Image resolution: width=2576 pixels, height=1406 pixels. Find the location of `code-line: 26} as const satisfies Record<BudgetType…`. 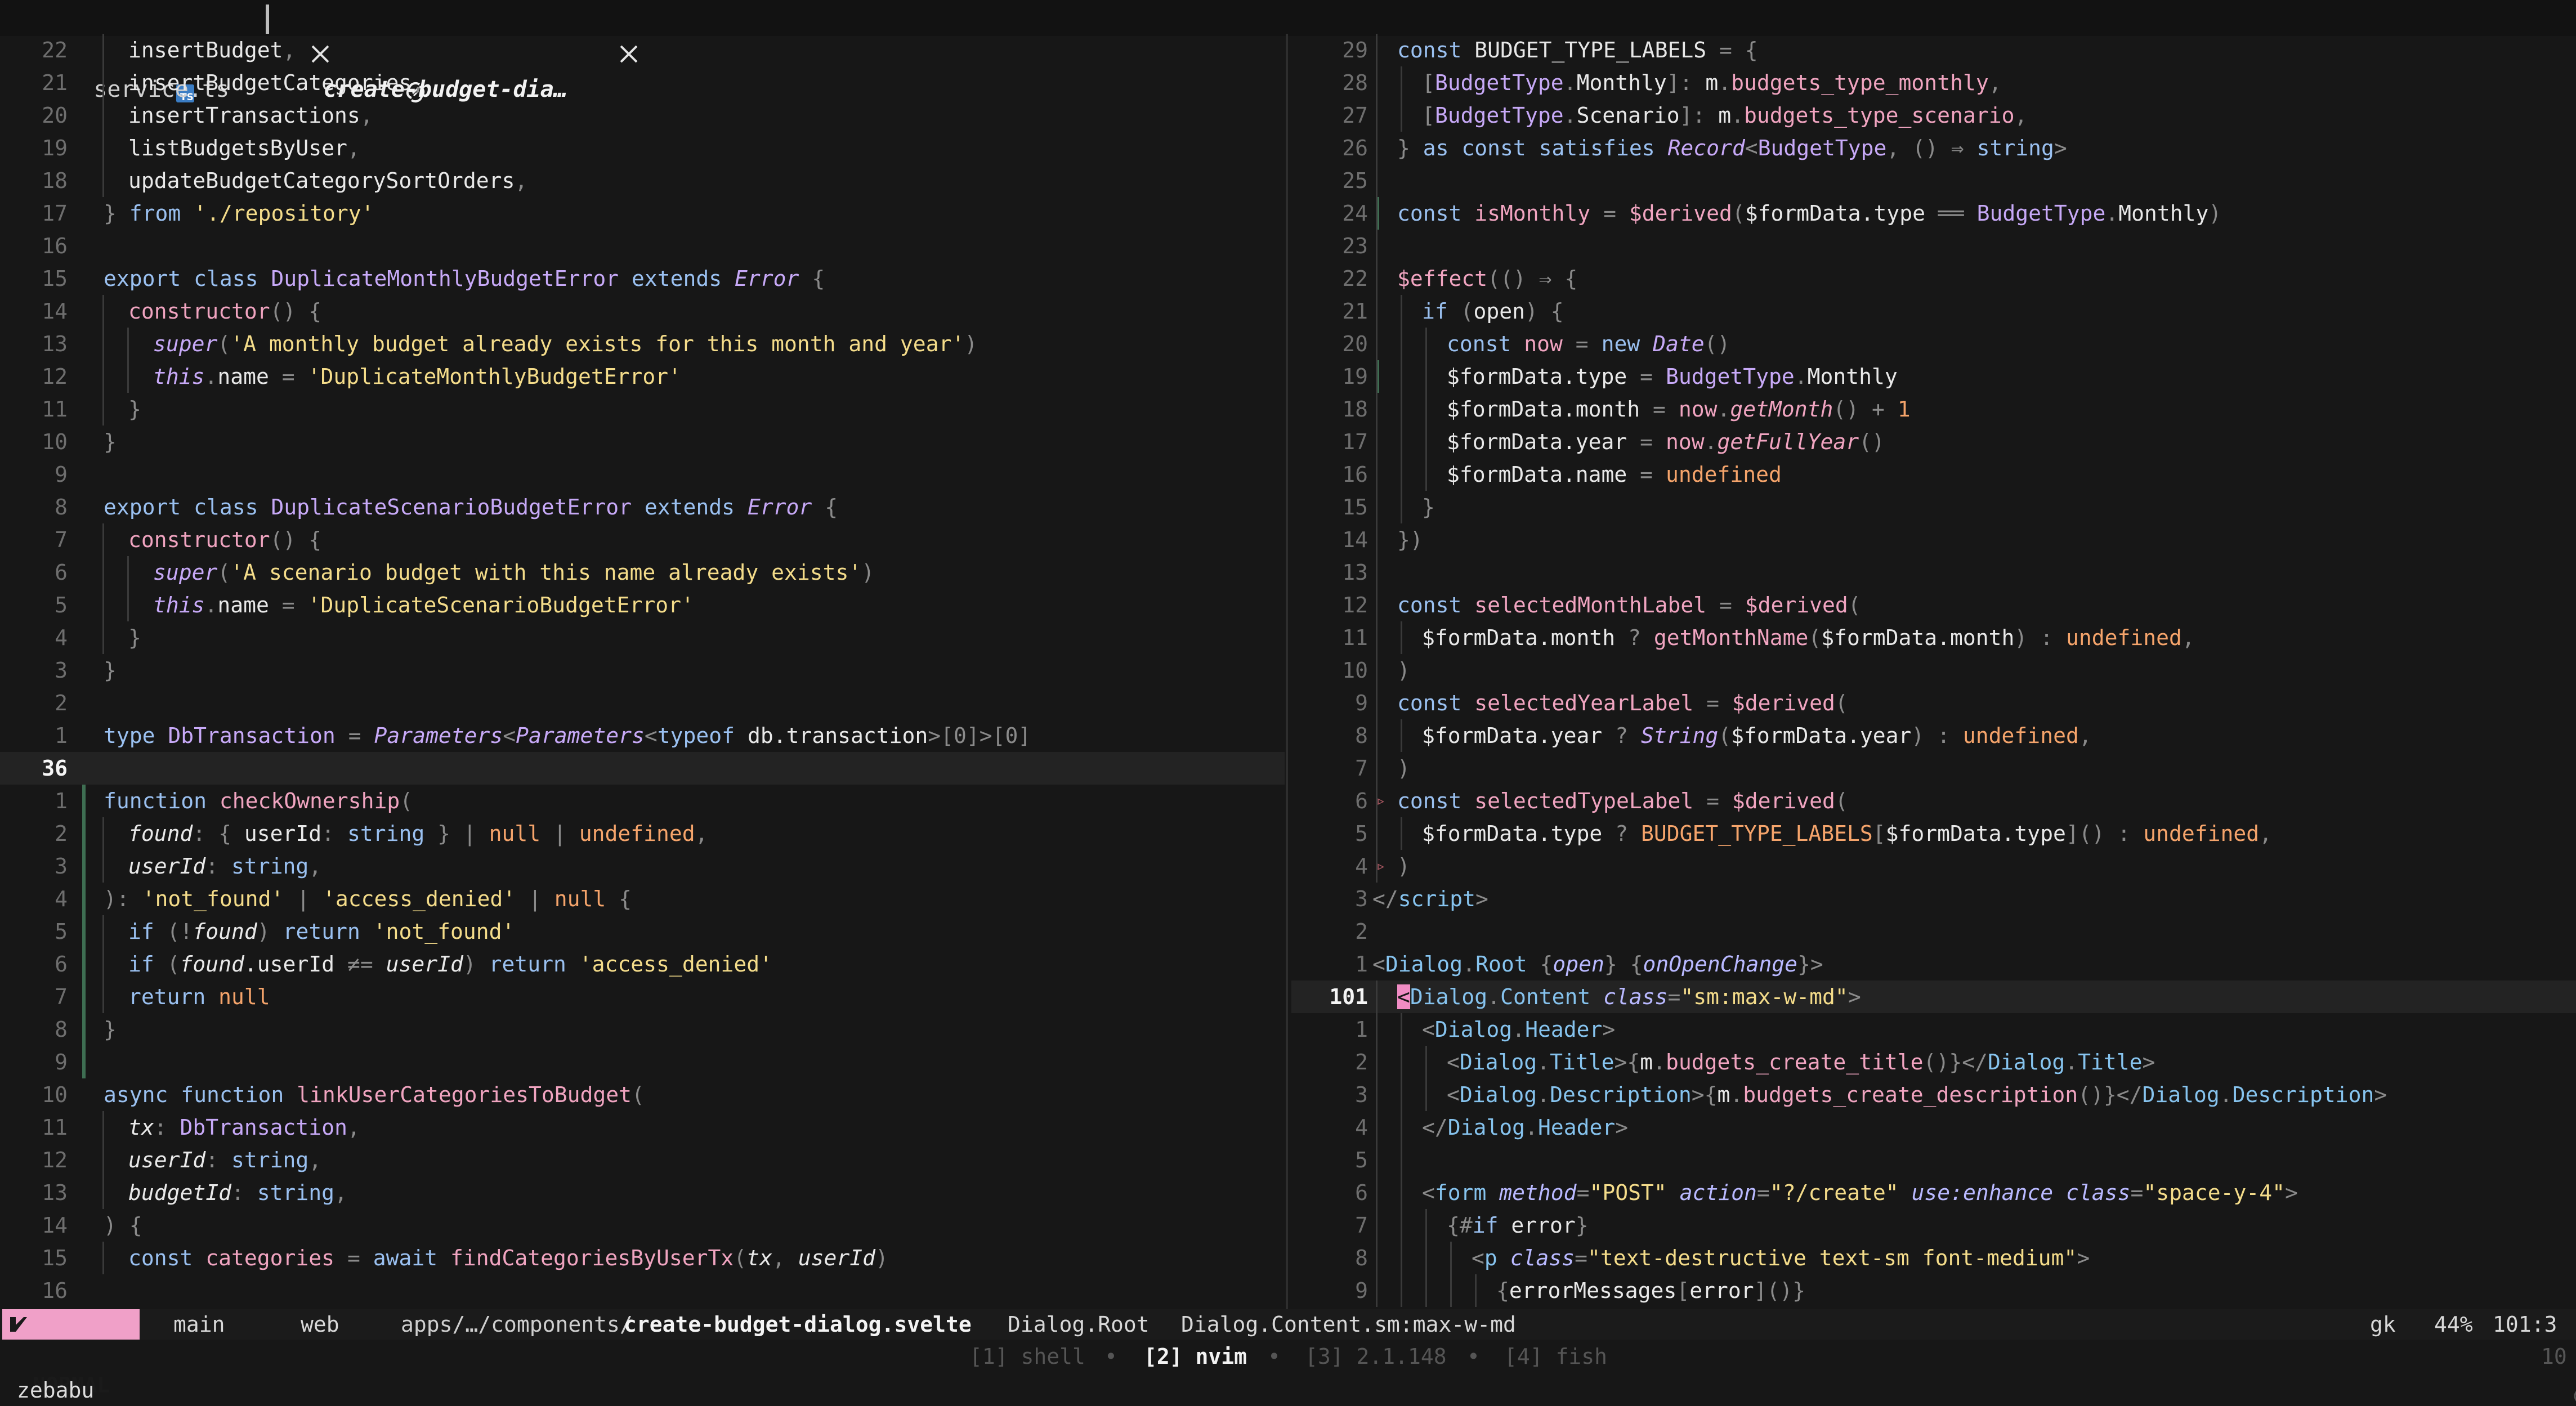

code-line: 26} as const satisfies Record<BudgetType… is located at coordinates (1933, 148).